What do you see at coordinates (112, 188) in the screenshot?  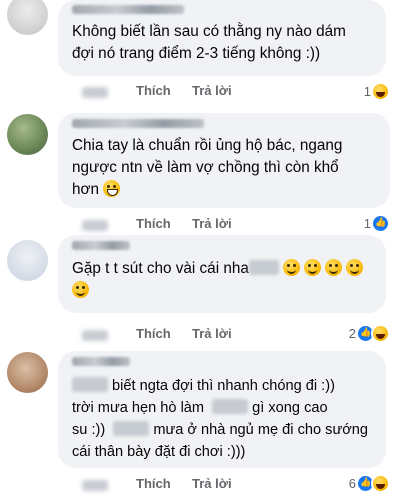 I see `grin-emoji` at bounding box center [112, 188].